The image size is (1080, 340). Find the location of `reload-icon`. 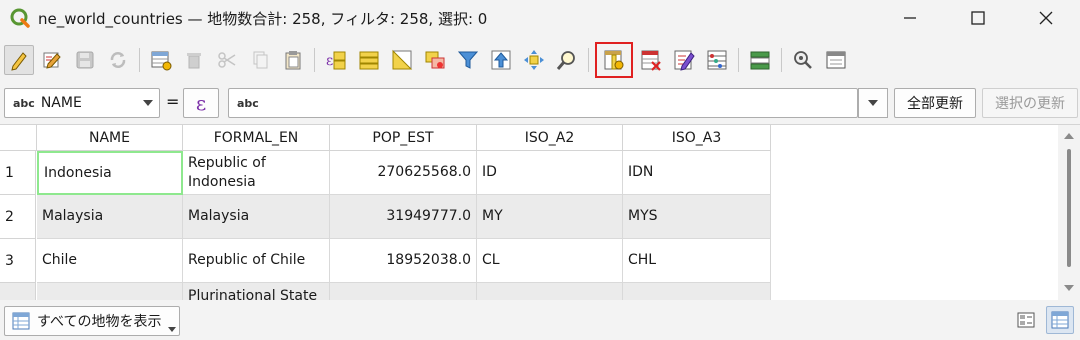

reload-icon is located at coordinates (118, 60).